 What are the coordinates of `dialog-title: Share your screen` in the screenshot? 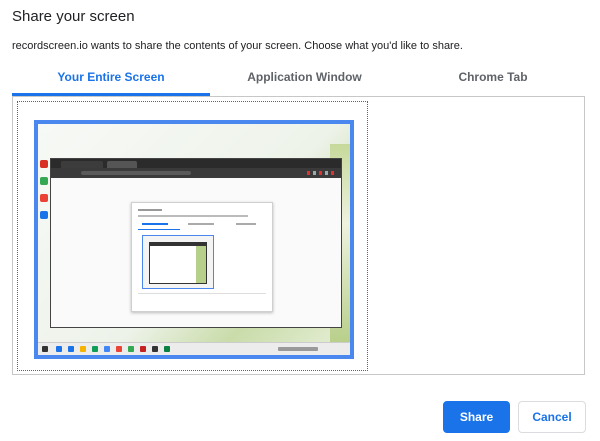 It's located at (73, 16).